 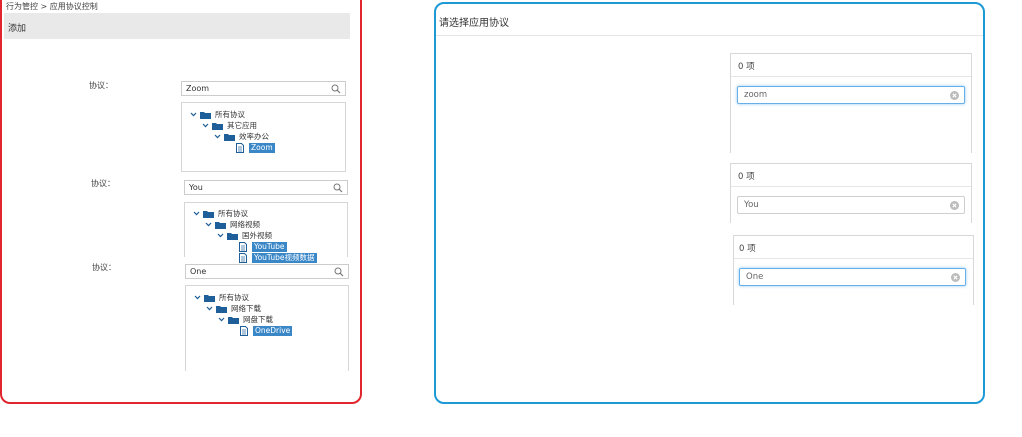 I want to click on tree-node-label: Zoom, so click(x=262, y=148).